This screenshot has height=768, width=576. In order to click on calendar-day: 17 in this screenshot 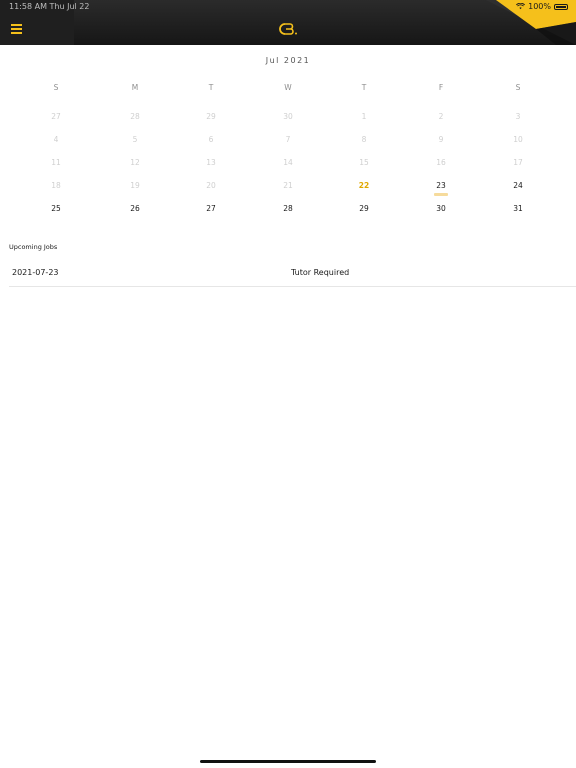, I will do `click(518, 162)`.